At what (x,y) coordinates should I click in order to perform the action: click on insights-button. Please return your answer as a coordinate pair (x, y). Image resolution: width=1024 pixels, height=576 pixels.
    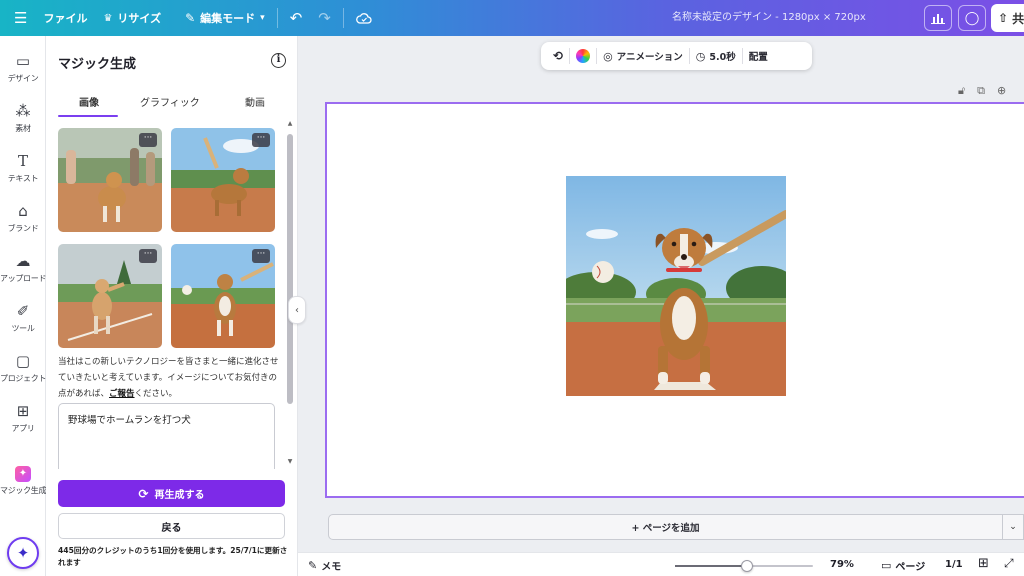
    Looking at the image, I should click on (938, 18).